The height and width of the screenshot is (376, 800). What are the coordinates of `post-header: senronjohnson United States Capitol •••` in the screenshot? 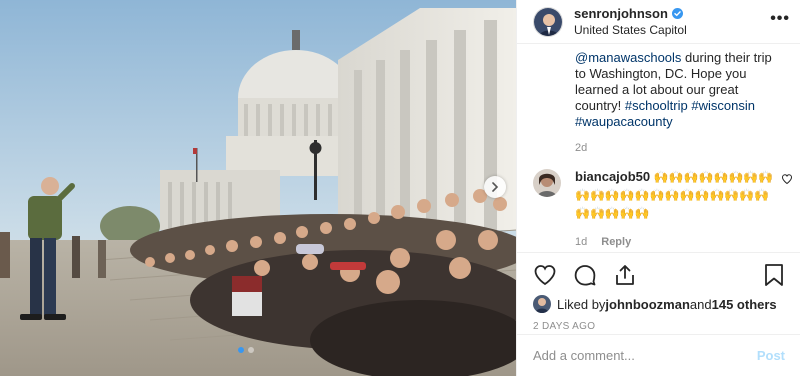 It's located at (658, 22).